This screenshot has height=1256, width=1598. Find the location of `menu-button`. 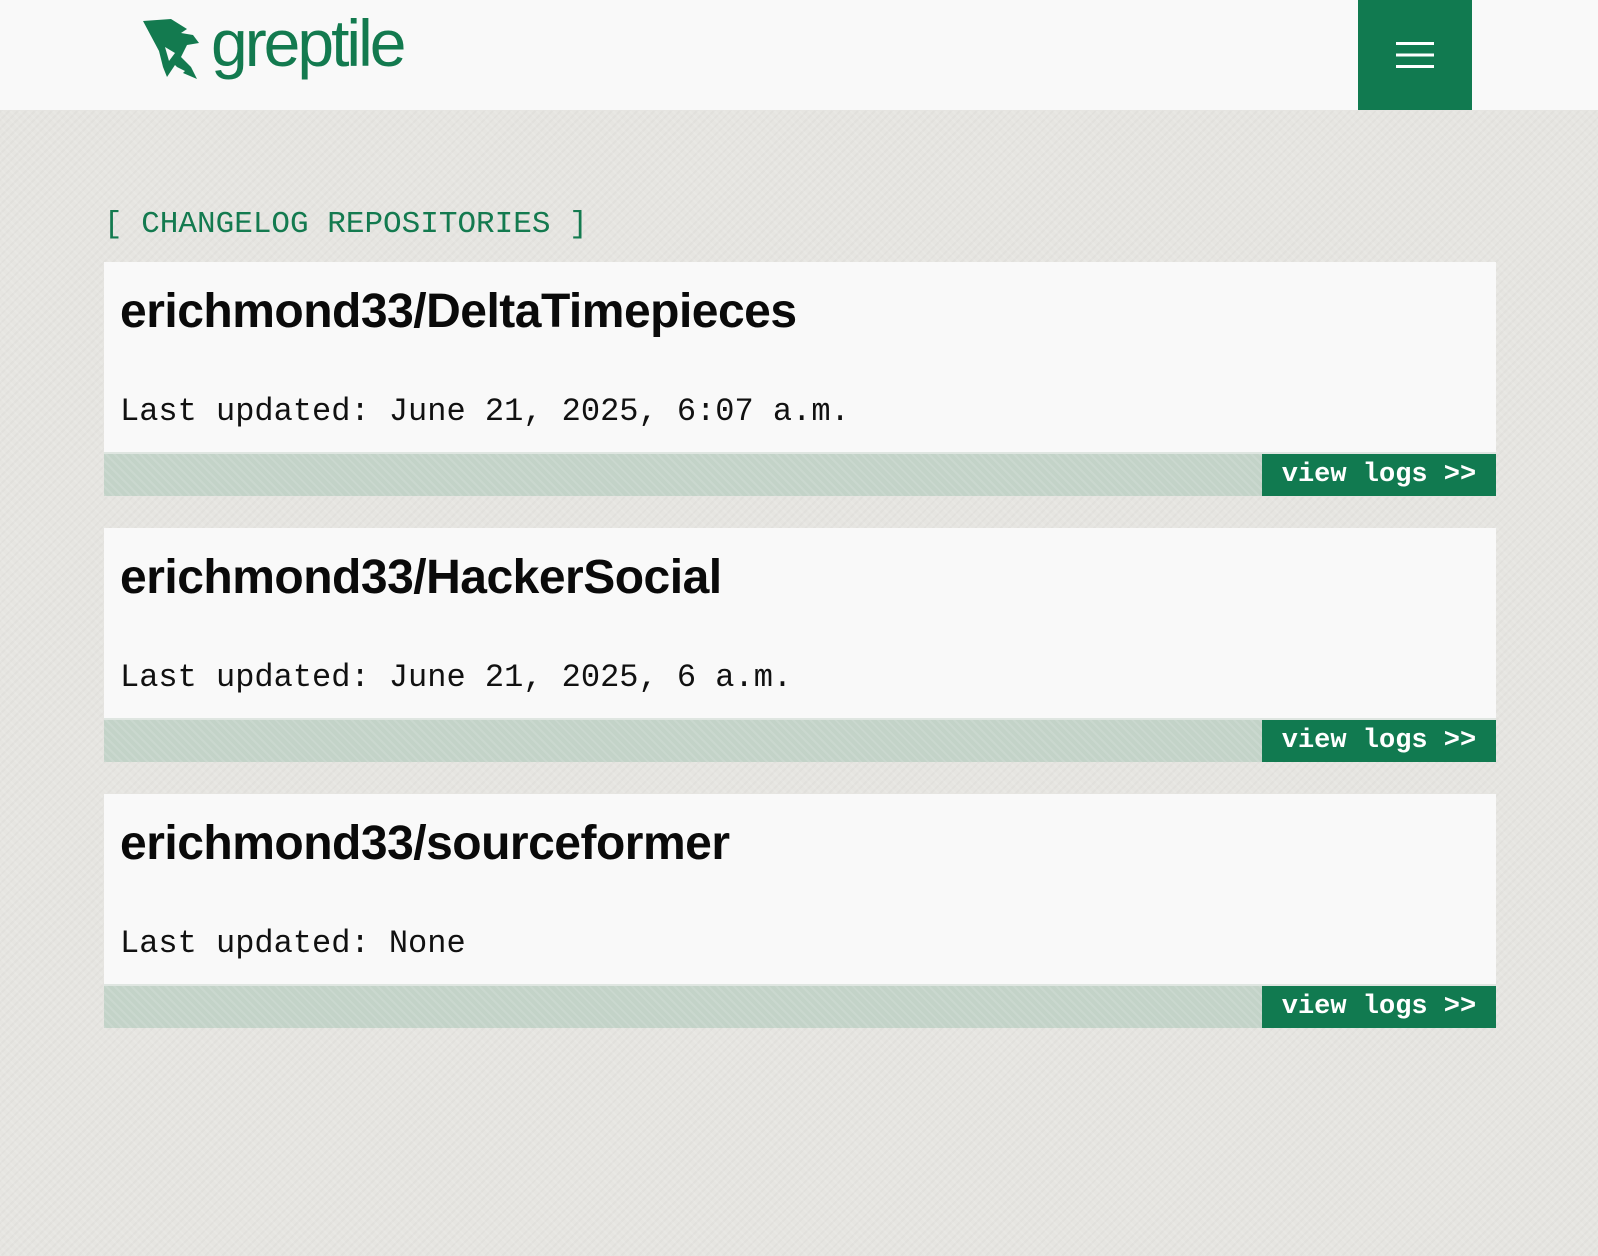

menu-button is located at coordinates (1415, 55).